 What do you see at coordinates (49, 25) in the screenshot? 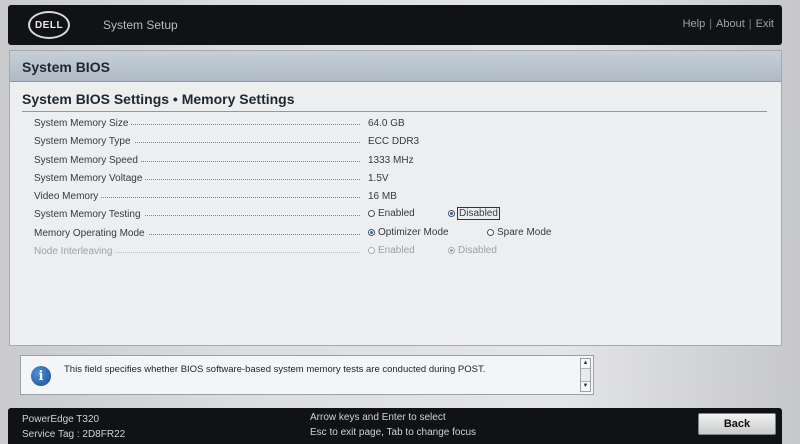
I see `dell-logo: DELL` at bounding box center [49, 25].